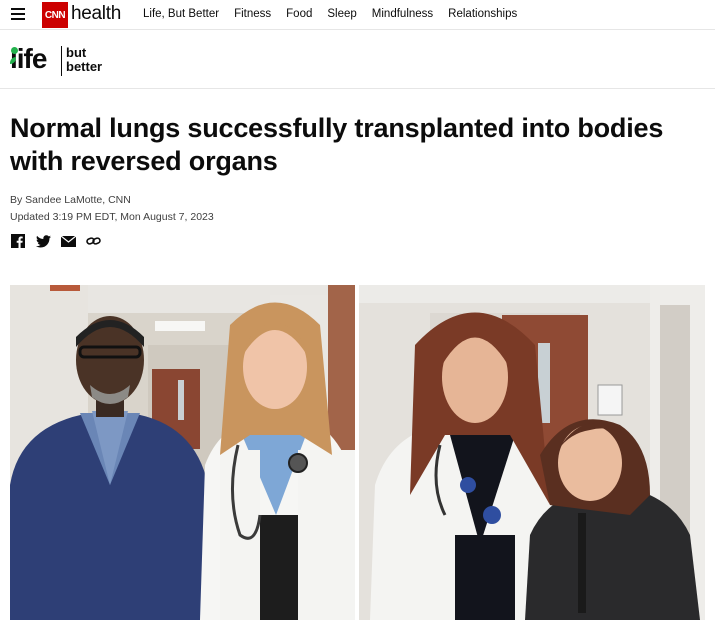 Image resolution: width=715 pixels, height=620 pixels. Describe the element at coordinates (357, 60) in the screenshot. I see `subbrand-header: life but better` at that location.